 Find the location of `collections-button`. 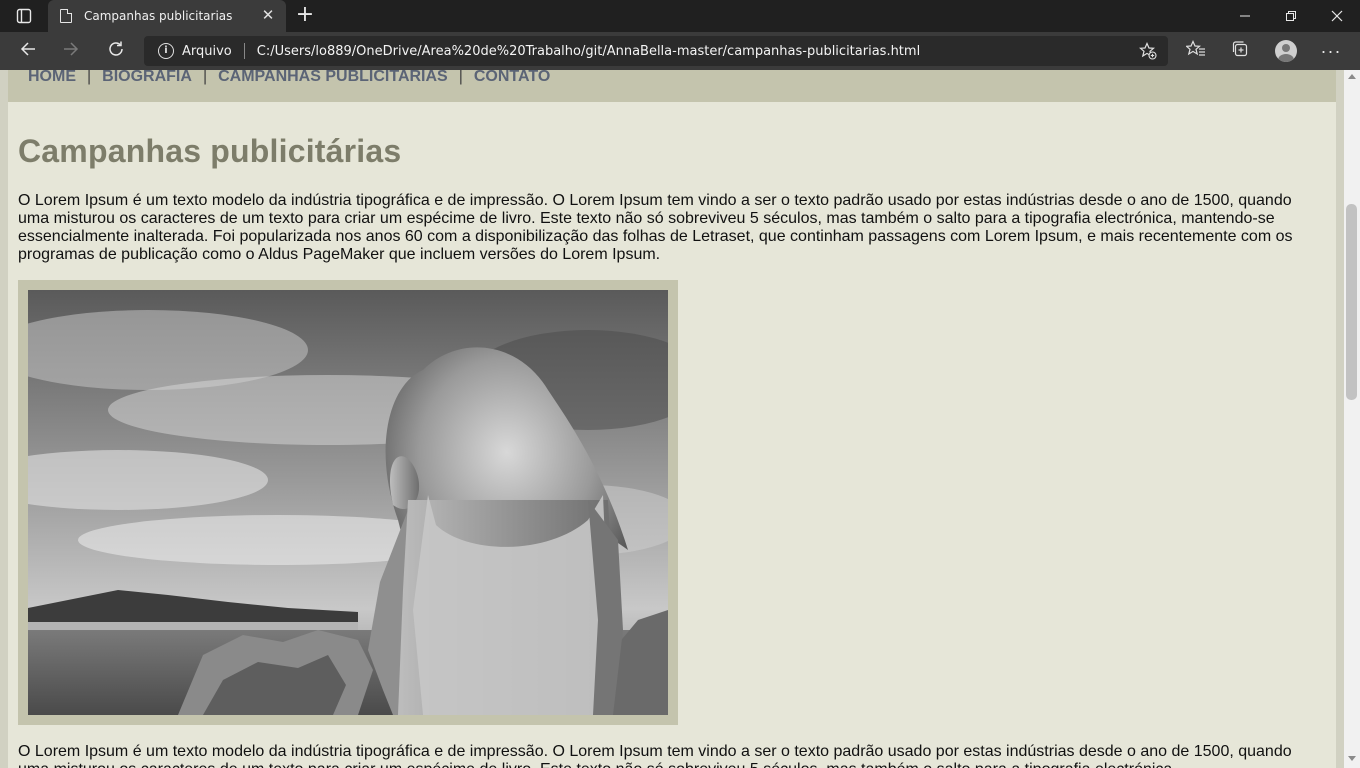

collections-button is located at coordinates (1240, 51).